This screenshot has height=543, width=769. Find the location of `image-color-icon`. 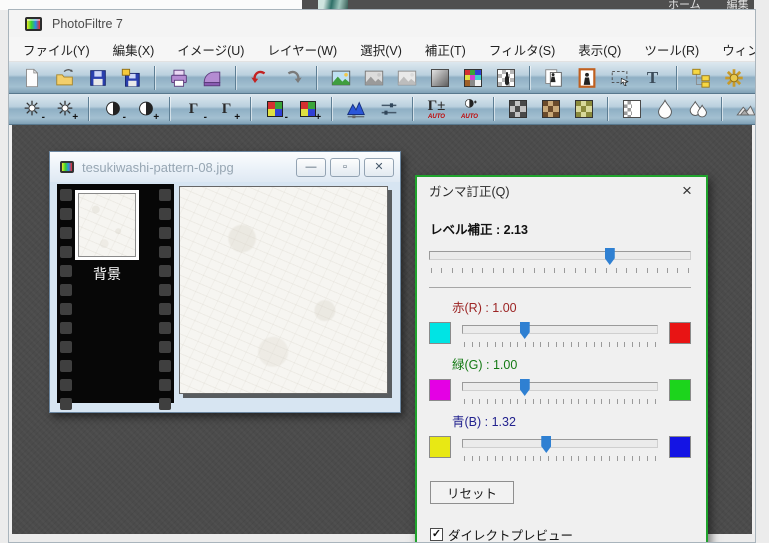

image-color-icon is located at coordinates (340, 78).